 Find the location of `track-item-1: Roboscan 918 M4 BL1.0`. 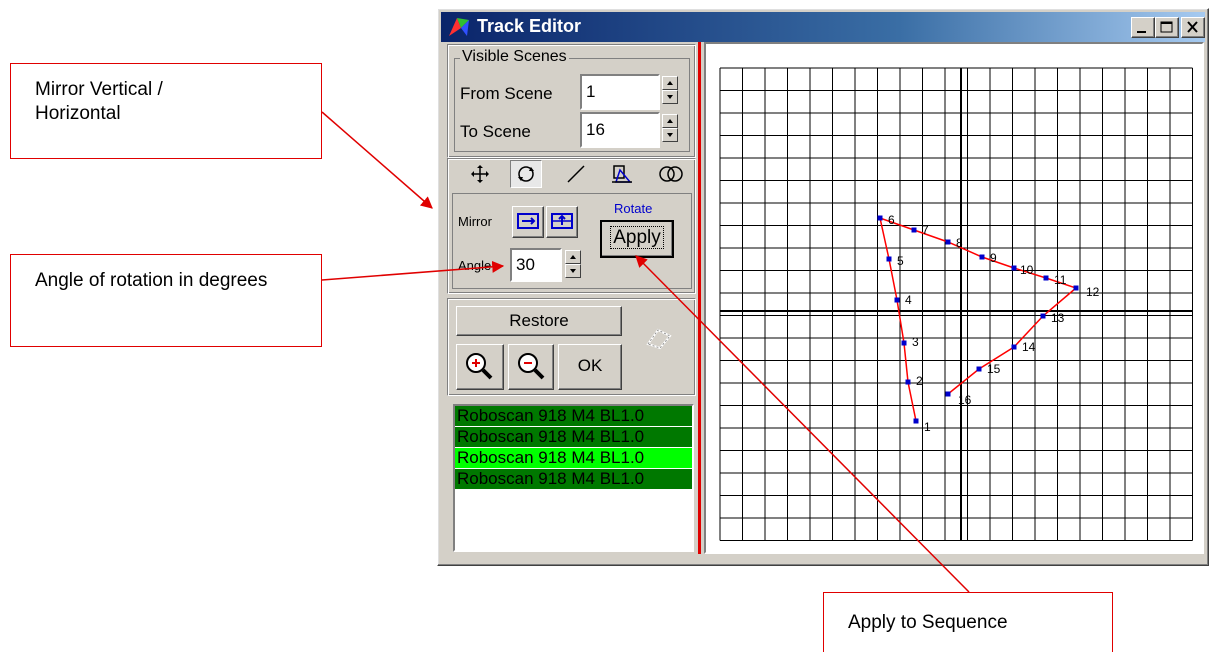

track-item-1: Roboscan 918 M4 BL1.0 is located at coordinates (573, 416).